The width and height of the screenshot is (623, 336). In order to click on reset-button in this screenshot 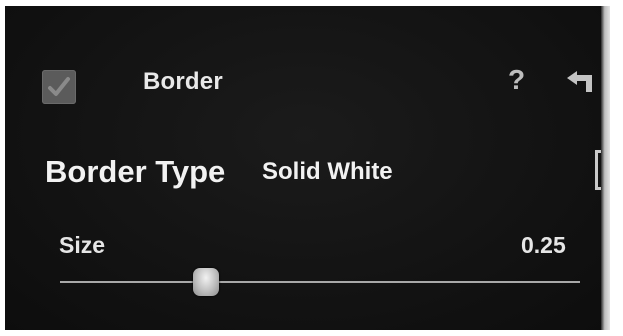, I will do `click(582, 83)`.